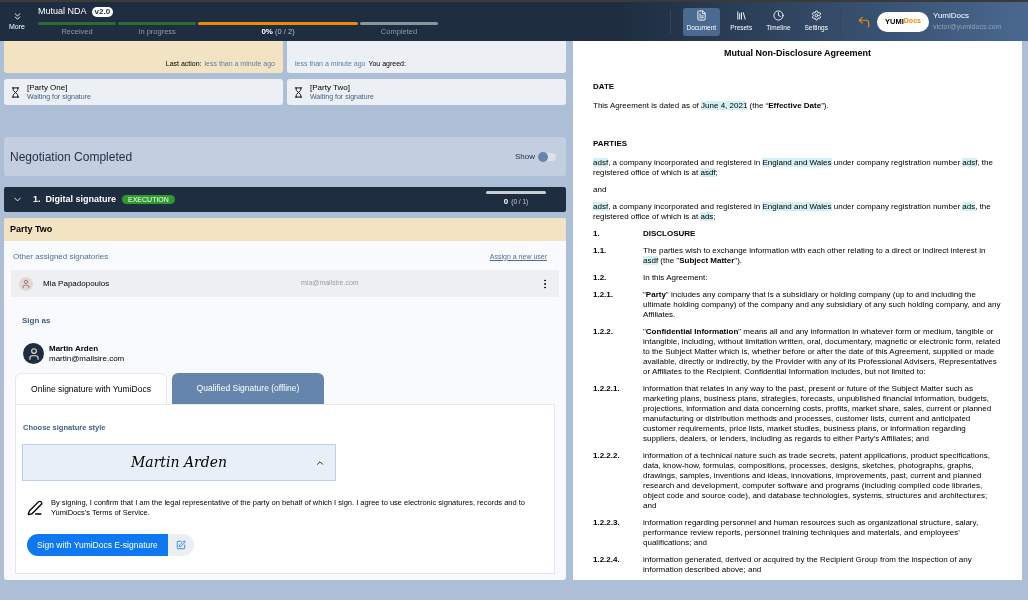  I want to click on document-title: Mutual Non-Disclosure Agreement, so click(797, 53).